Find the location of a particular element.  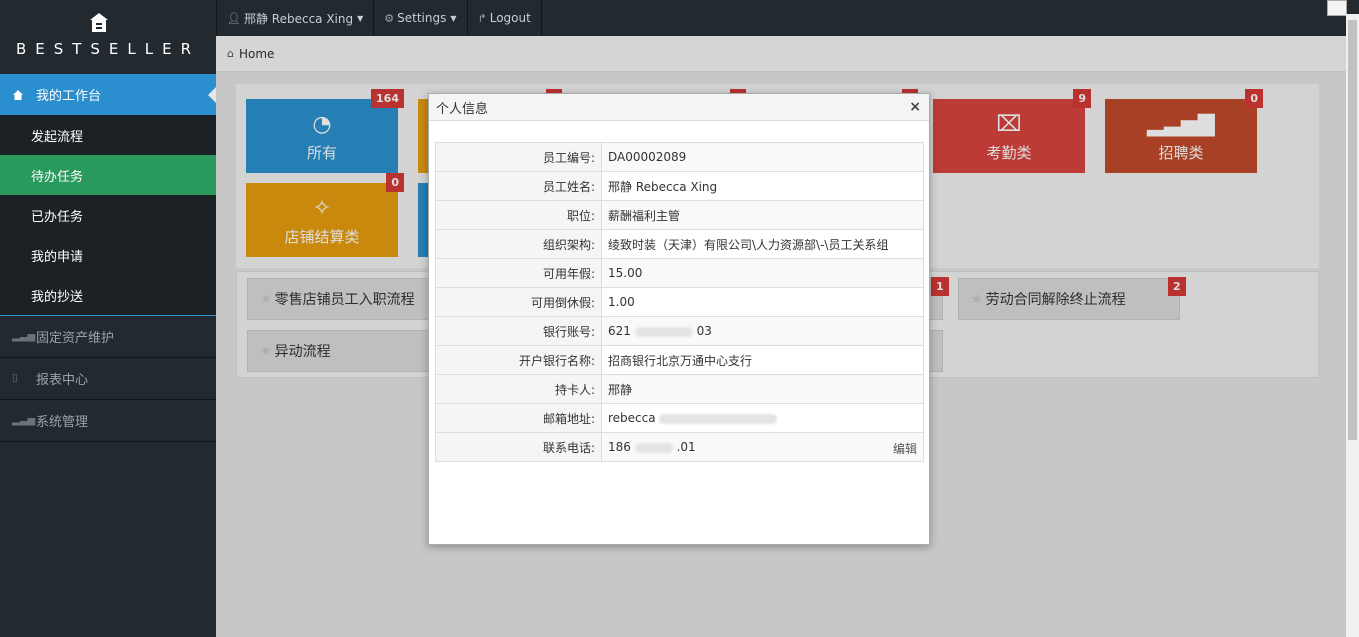

annual-leave-value: 15.00 is located at coordinates (762, 273).